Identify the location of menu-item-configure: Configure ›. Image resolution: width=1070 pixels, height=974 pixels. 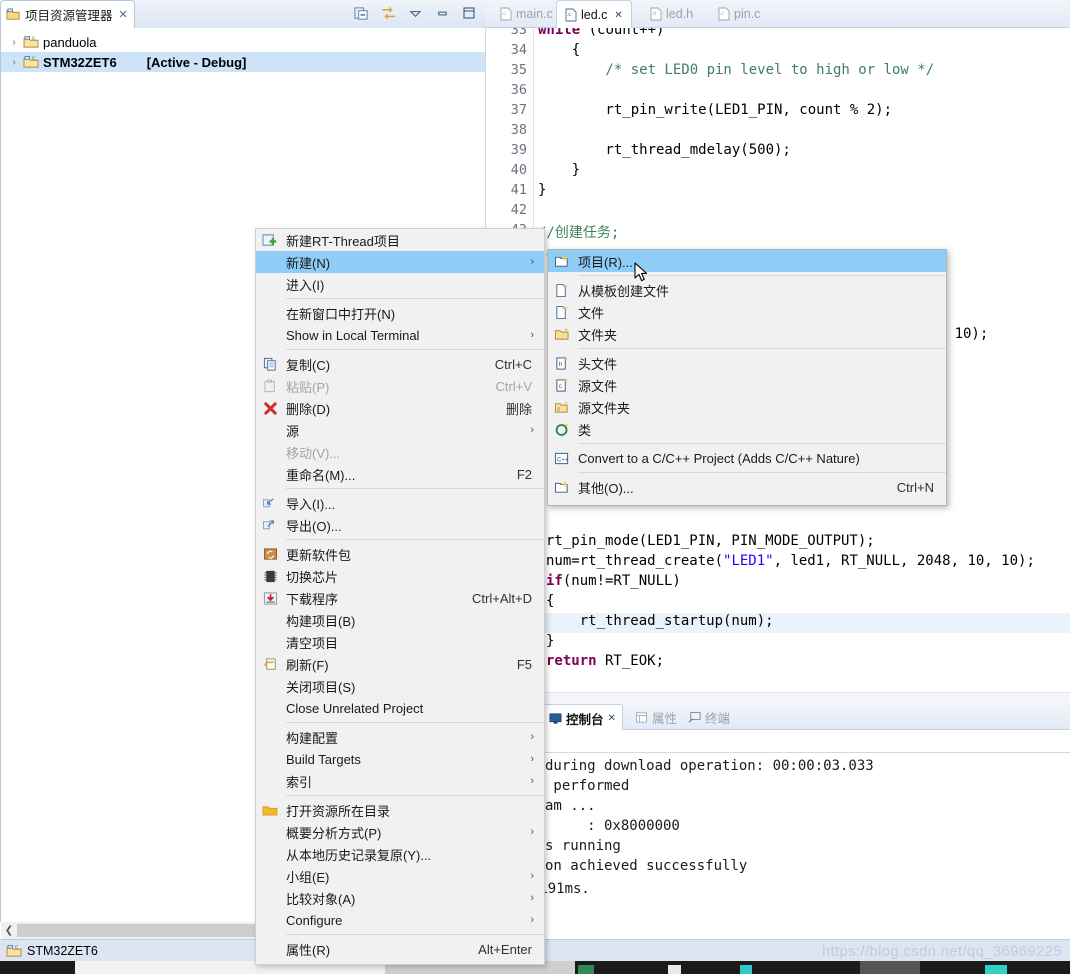
(400, 920).